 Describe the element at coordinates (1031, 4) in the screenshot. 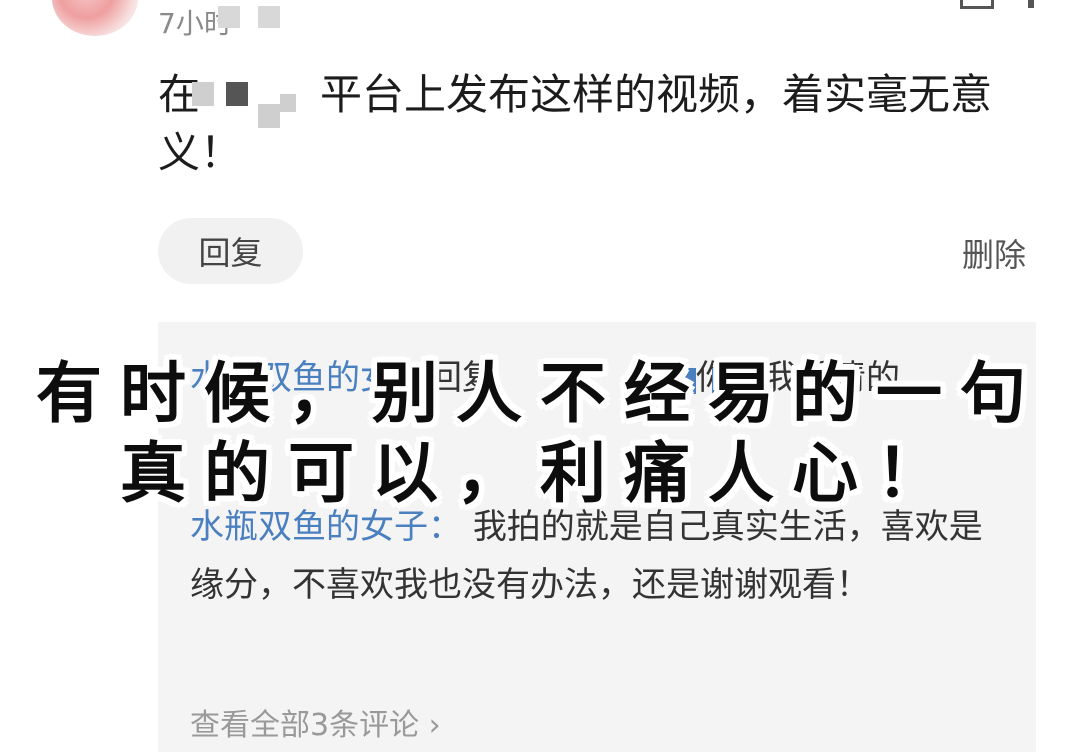

I see `more-icon` at that location.